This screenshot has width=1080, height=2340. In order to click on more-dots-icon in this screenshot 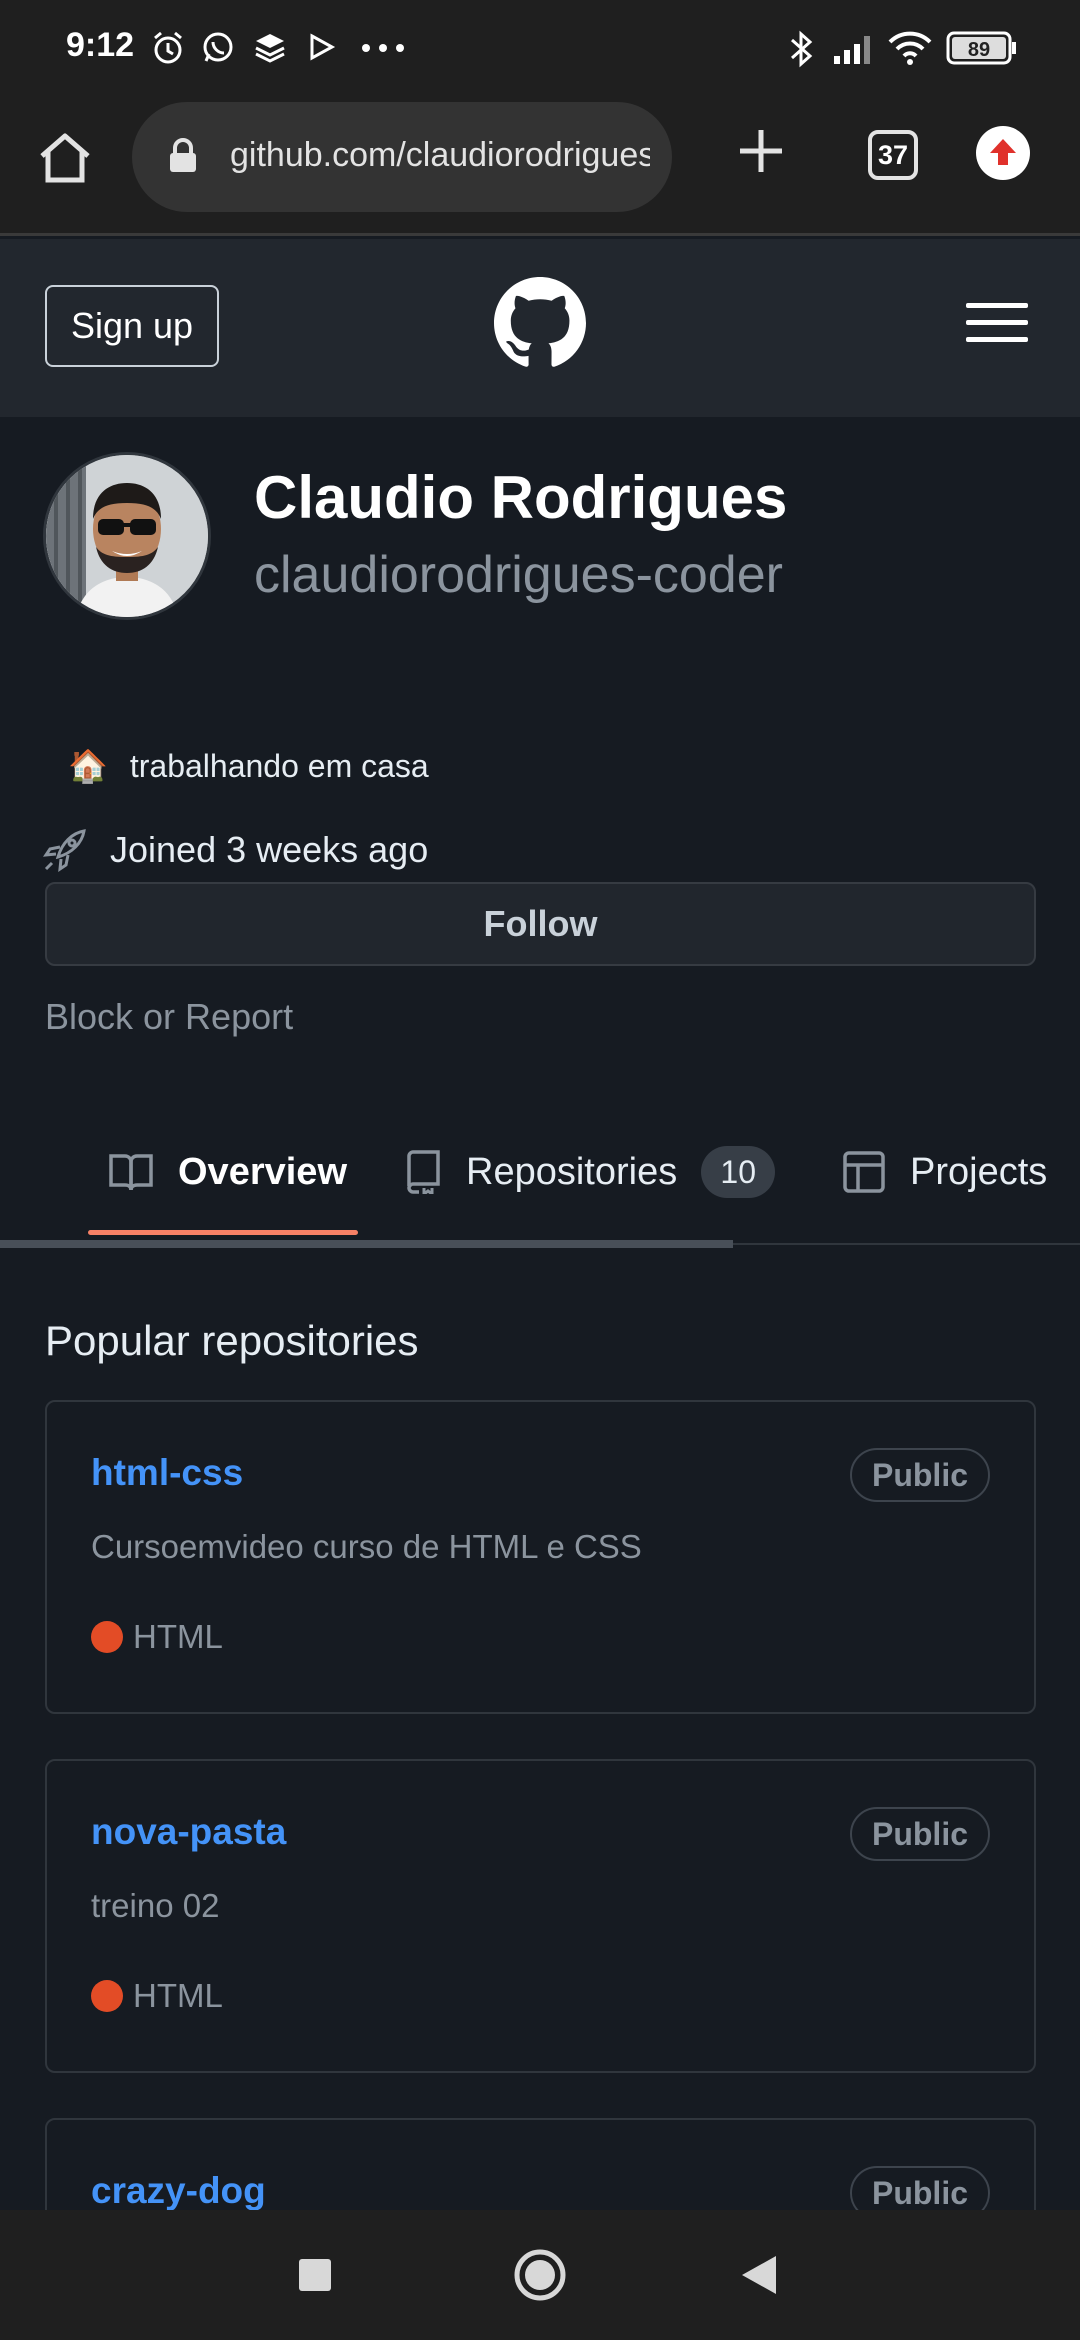, I will do `click(383, 48)`.